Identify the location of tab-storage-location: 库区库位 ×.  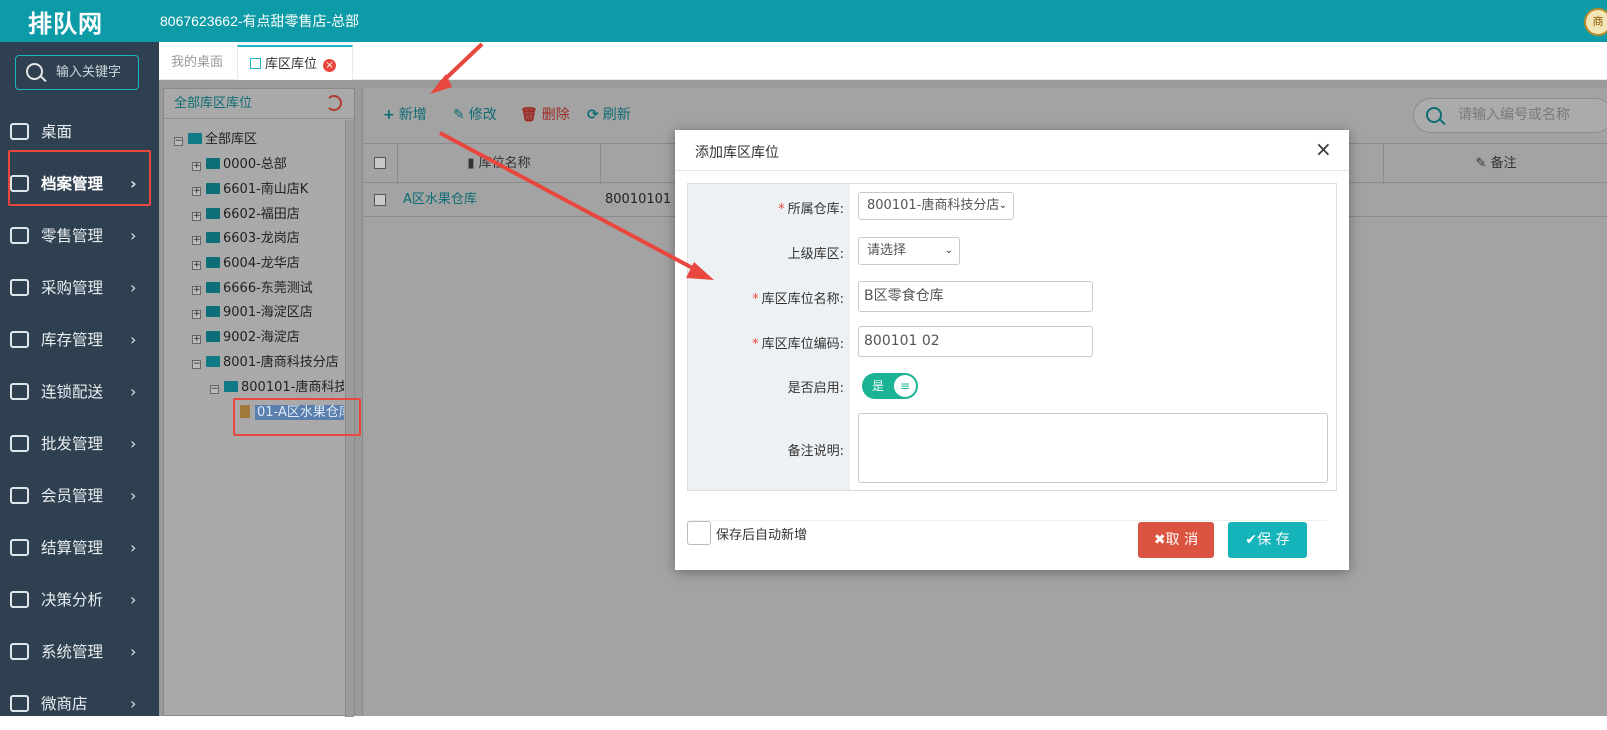
(295, 62).